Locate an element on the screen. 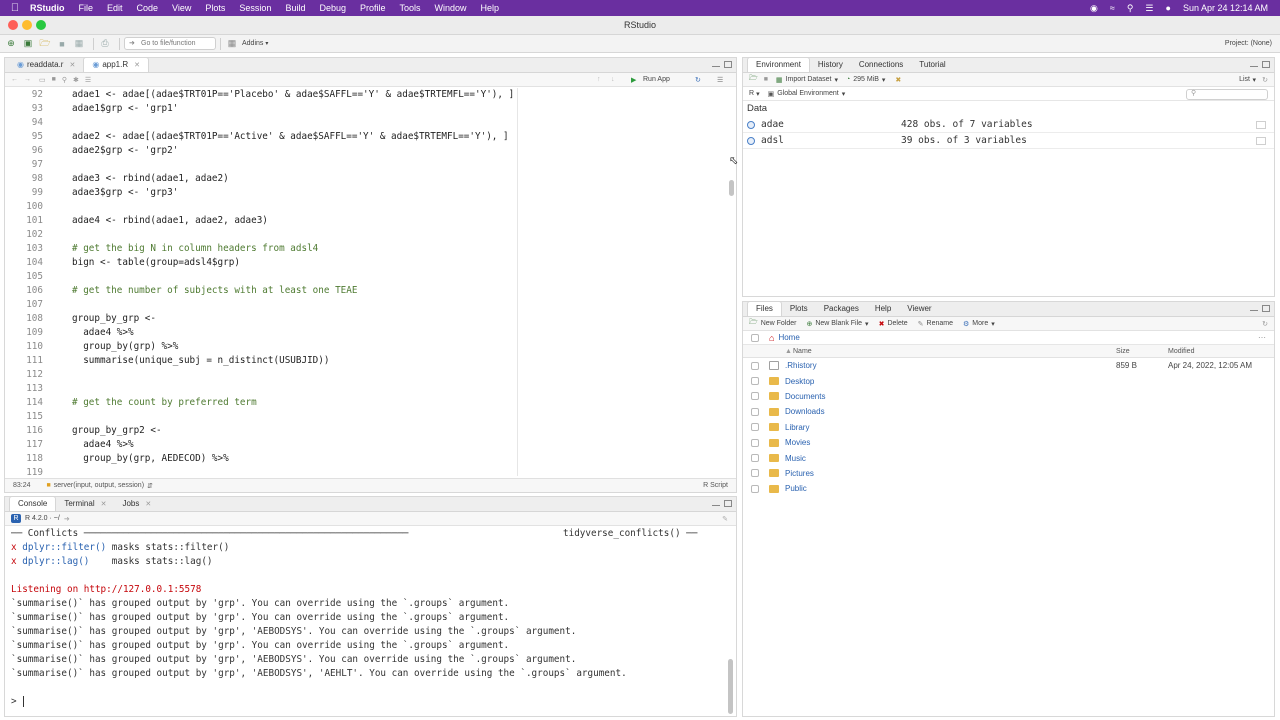 The width and height of the screenshot is (1280, 720). broom-icon: ✖ is located at coordinates (898, 80).